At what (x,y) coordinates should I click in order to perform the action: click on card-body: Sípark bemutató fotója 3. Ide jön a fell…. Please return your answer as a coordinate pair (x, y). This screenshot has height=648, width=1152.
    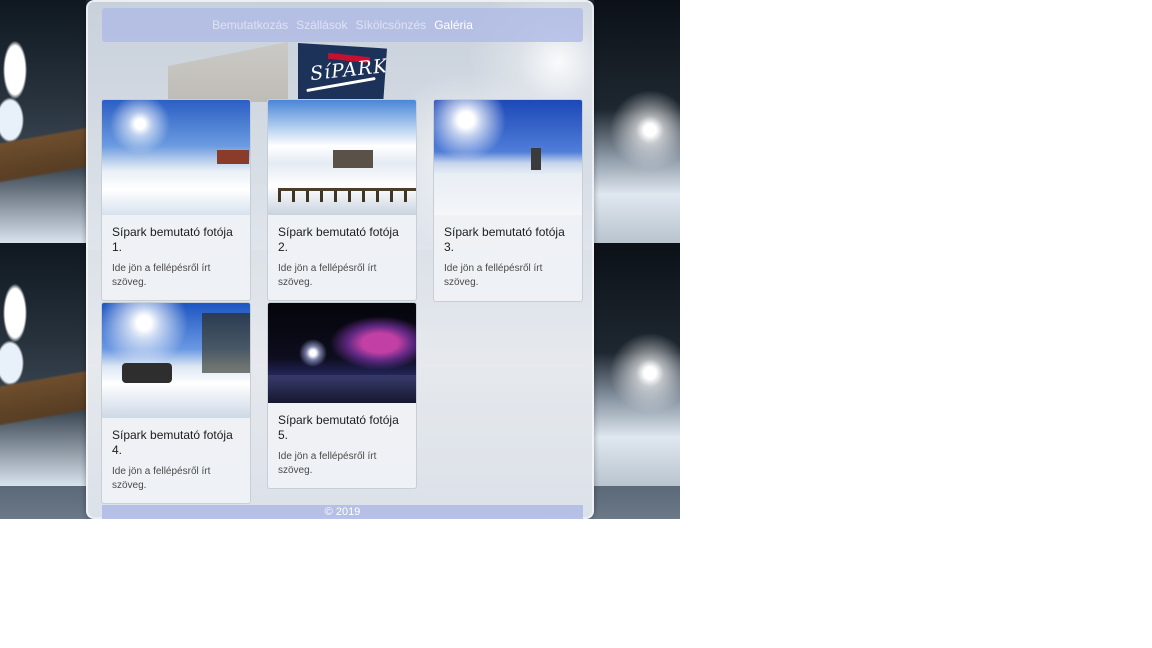
    Looking at the image, I should click on (508, 256).